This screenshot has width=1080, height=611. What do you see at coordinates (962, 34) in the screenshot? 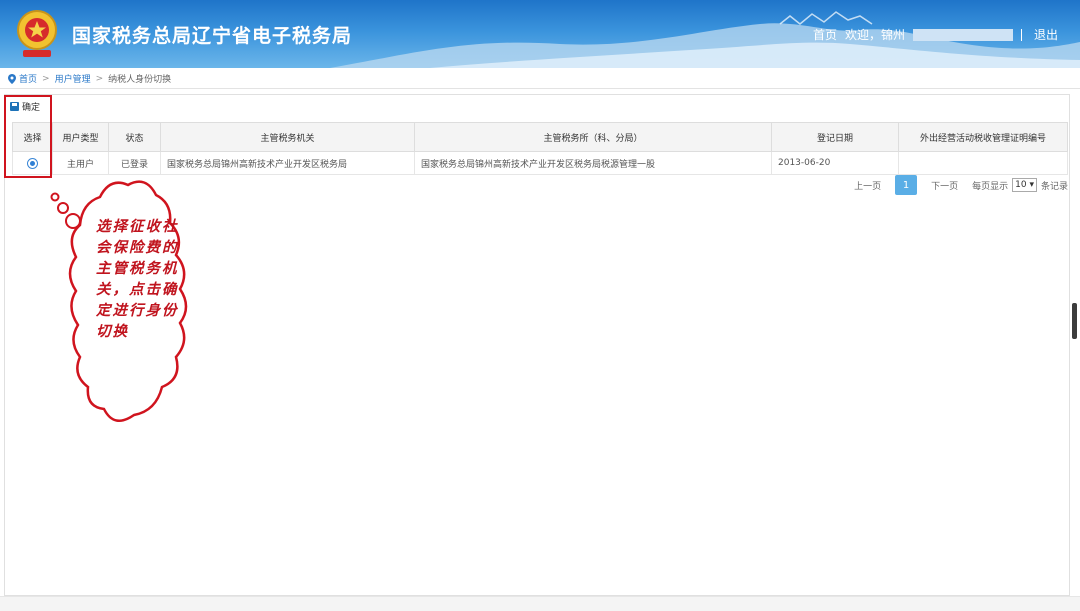
I see `redacted-username` at bounding box center [962, 34].